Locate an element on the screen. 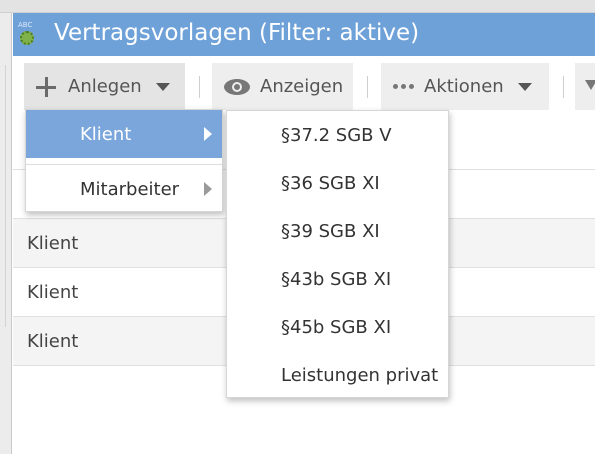  title-bar: ABC Vertragsvorlagen (Filter: aktive) is located at coordinates (304, 34).